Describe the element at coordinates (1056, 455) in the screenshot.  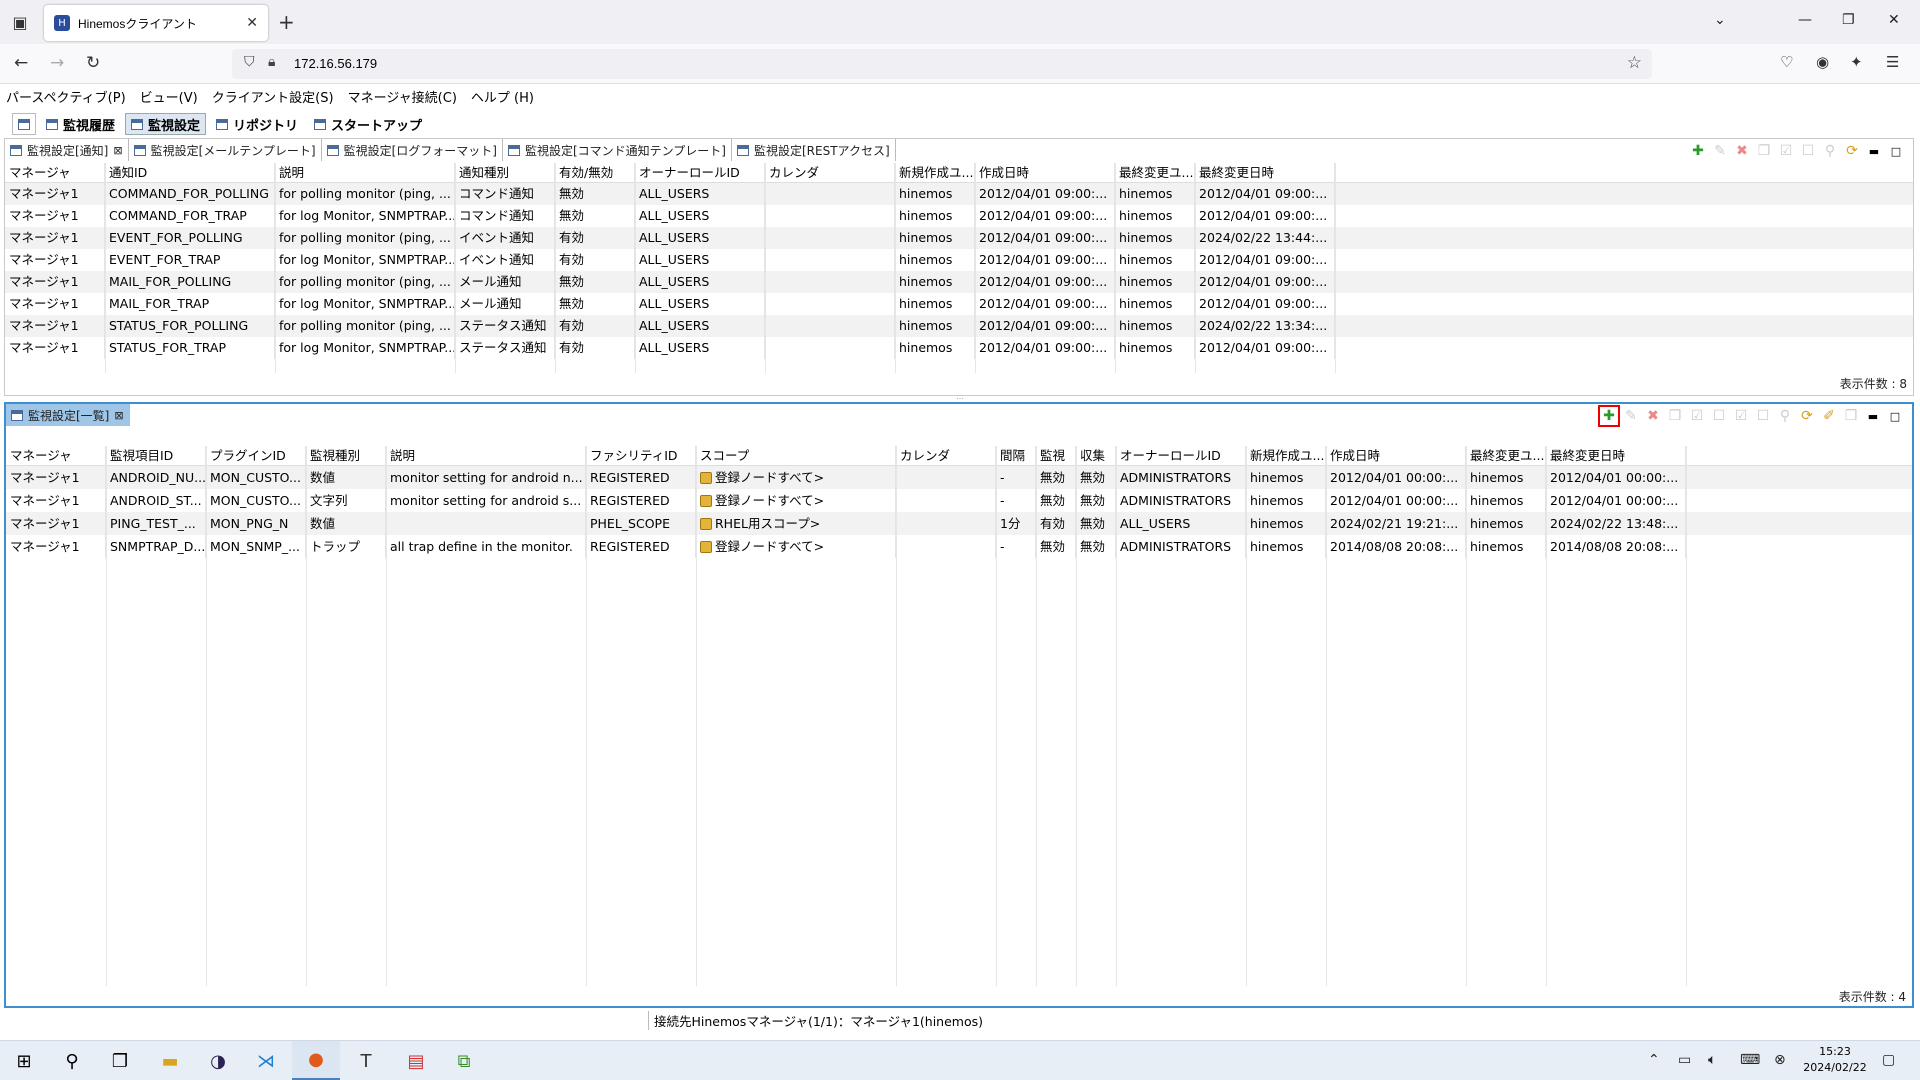
I see `column-header: 監視` at that location.